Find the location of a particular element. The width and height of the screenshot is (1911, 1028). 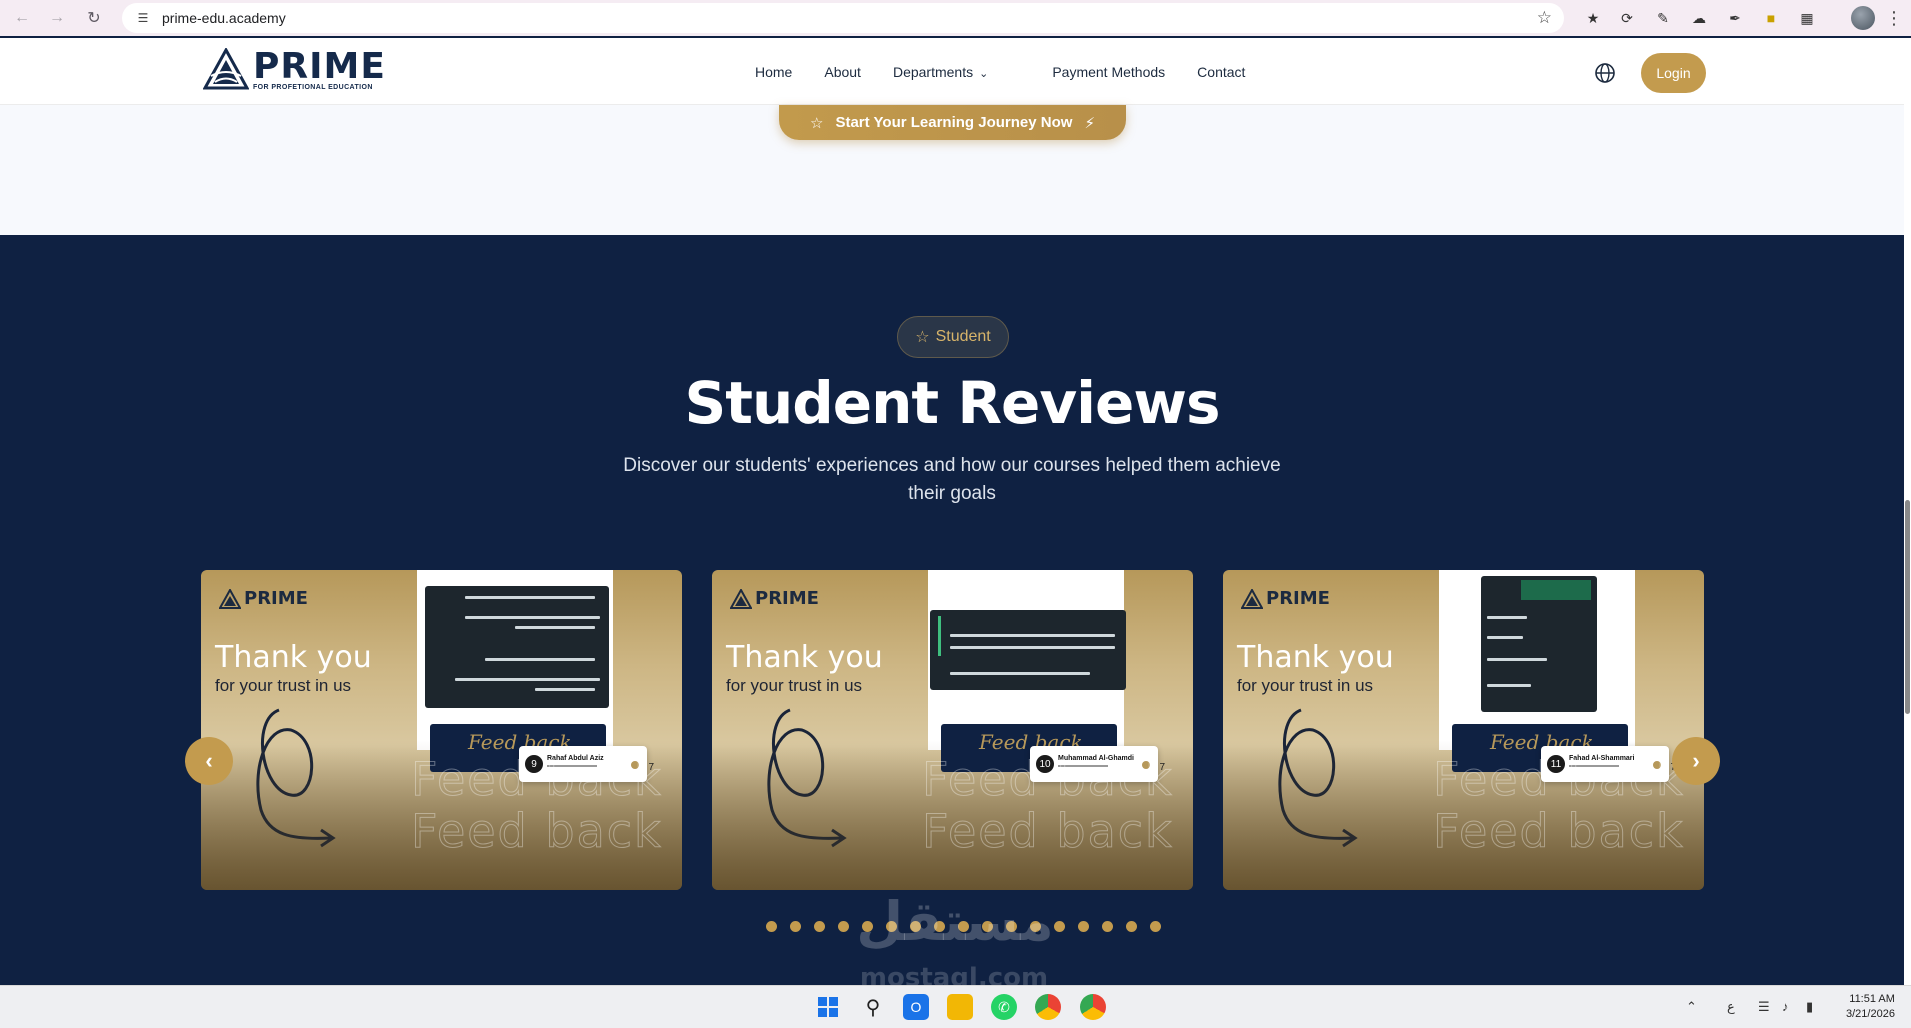

profile-avatar is located at coordinates (1863, 18).